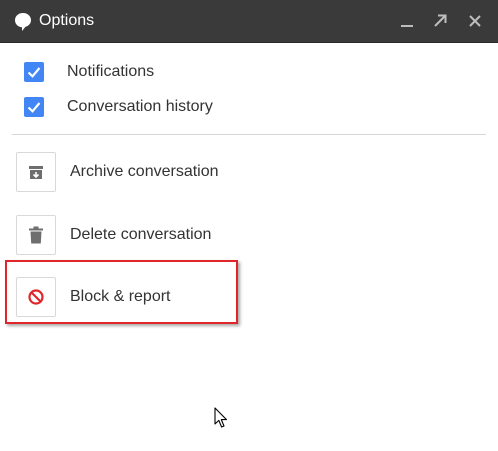  What do you see at coordinates (140, 106) in the screenshot?
I see `conversation-history-label: Conversation history` at bounding box center [140, 106].